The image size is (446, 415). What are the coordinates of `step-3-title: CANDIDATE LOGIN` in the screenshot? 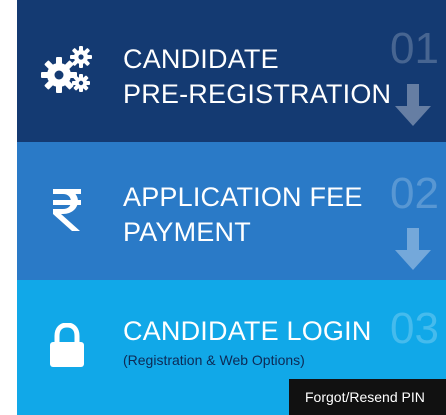 It's located at (247, 331).